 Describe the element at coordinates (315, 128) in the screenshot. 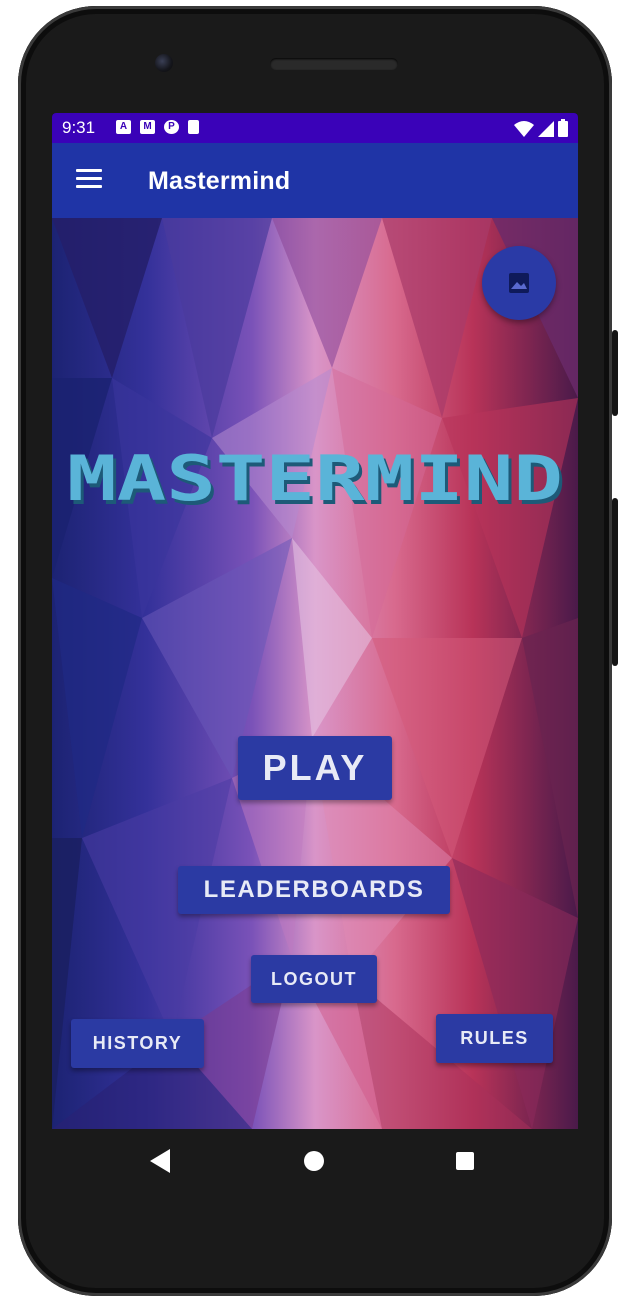

I see `status-bar: 9:31 A M P` at that location.